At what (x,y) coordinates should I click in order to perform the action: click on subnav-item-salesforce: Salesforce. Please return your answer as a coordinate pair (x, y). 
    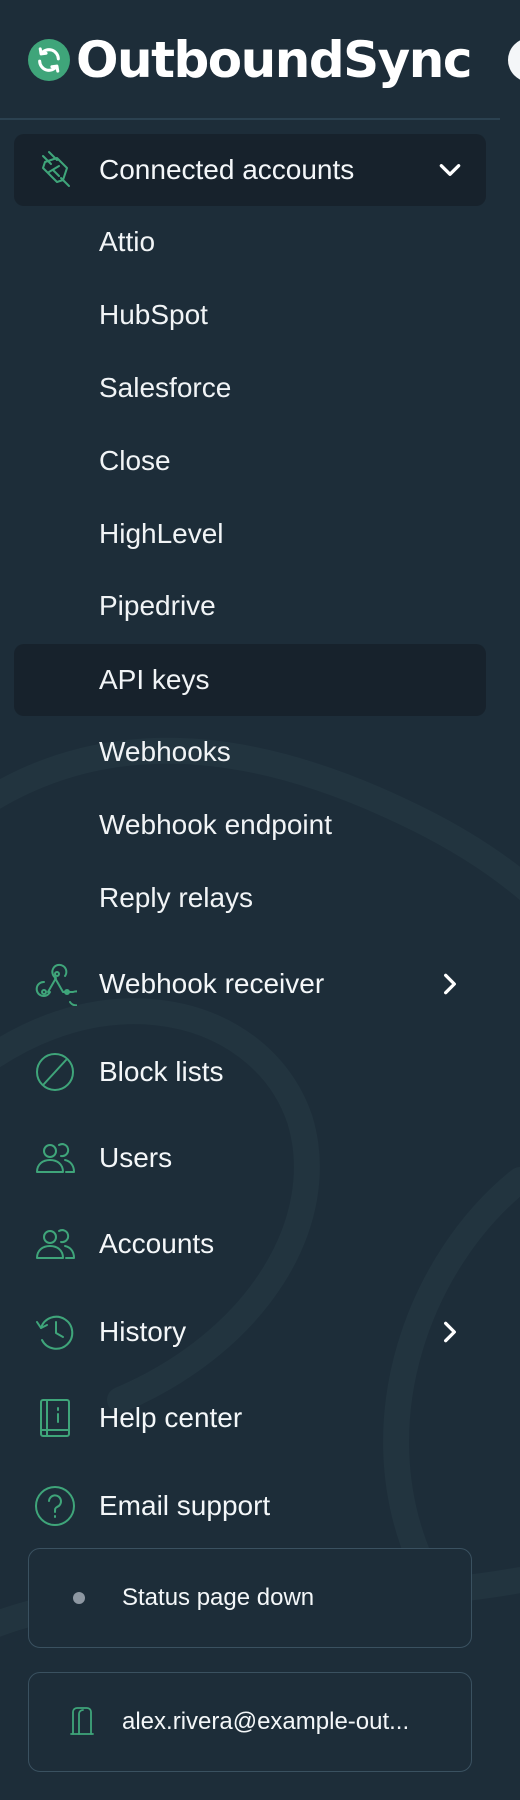
    Looking at the image, I should click on (250, 388).